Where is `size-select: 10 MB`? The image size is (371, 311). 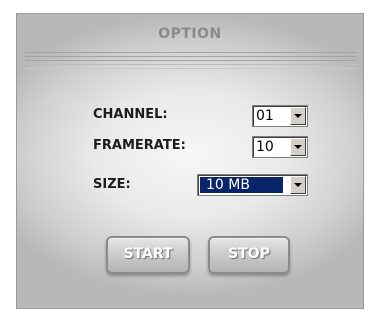
size-select: 10 MB is located at coordinates (252, 185).